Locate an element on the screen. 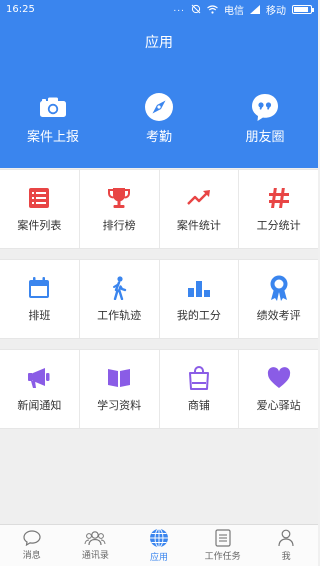 This screenshot has height=566, width=320. tab-label: 我 is located at coordinates (286, 557).